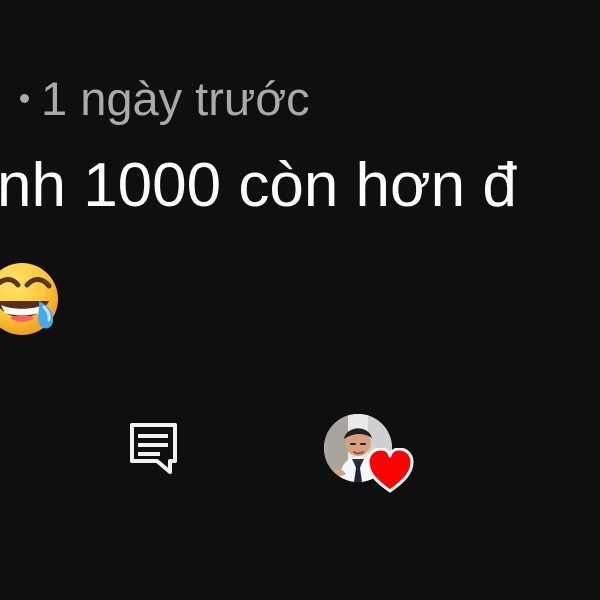  I want to click on comment-timestamp: 1 ngày trước, so click(175, 98).